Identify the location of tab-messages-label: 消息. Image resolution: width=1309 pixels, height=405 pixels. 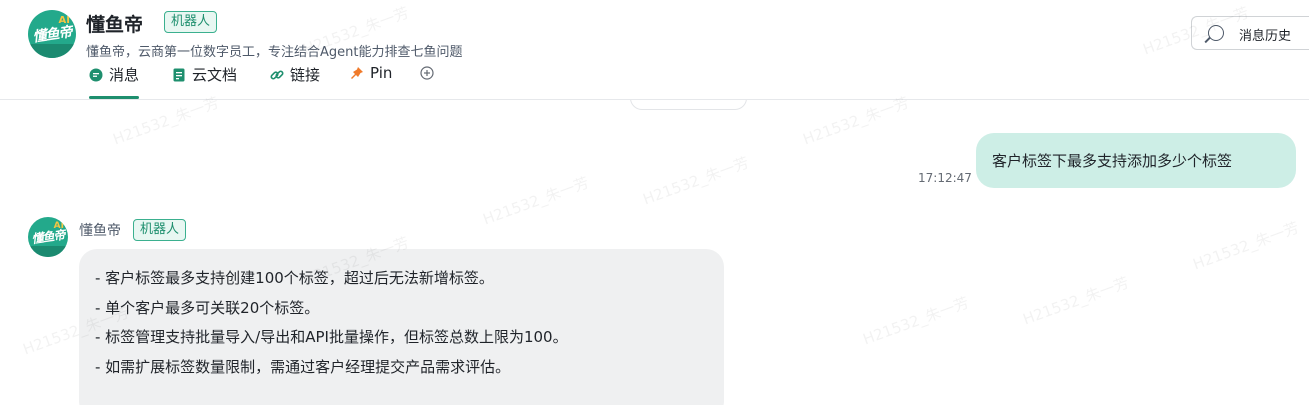
(124, 75).